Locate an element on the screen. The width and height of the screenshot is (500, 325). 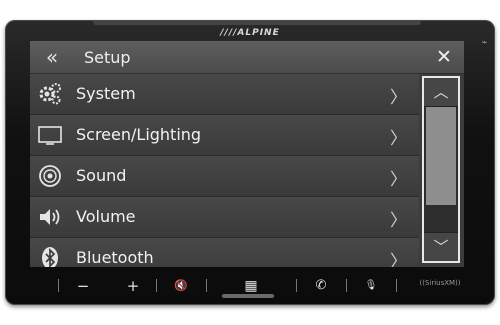
menu-item-system: System 〉 is located at coordinates (224, 94).